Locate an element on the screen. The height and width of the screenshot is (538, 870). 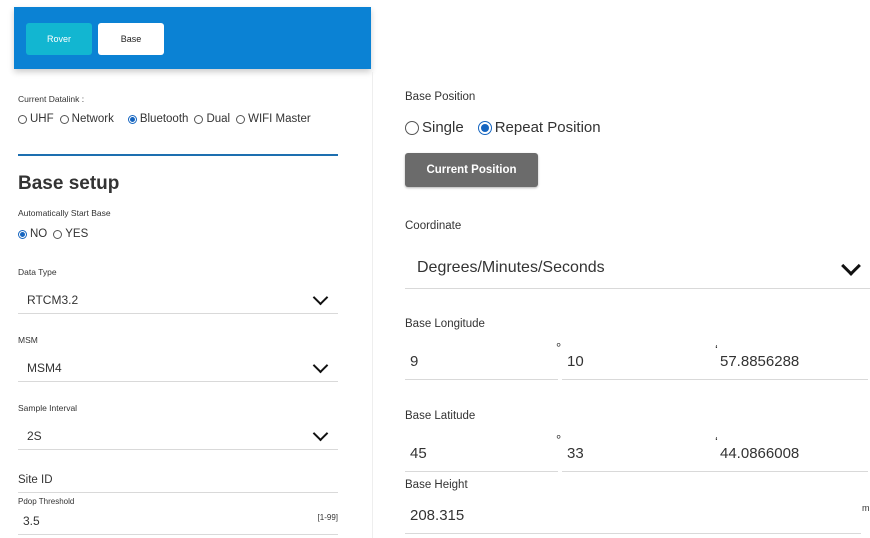
longitude-degrees-input: 9 is located at coordinates (481, 362).